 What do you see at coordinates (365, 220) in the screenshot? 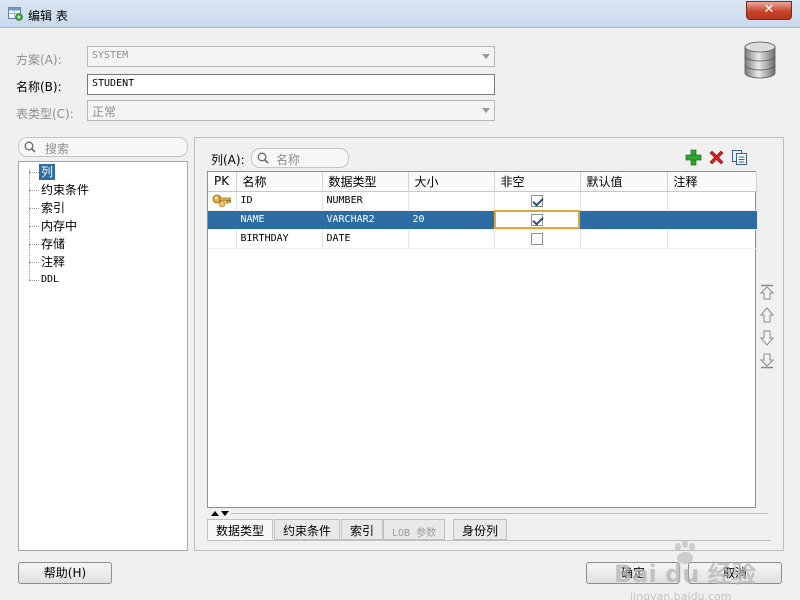
I see `datatype-cell: VARCHAR2` at bounding box center [365, 220].